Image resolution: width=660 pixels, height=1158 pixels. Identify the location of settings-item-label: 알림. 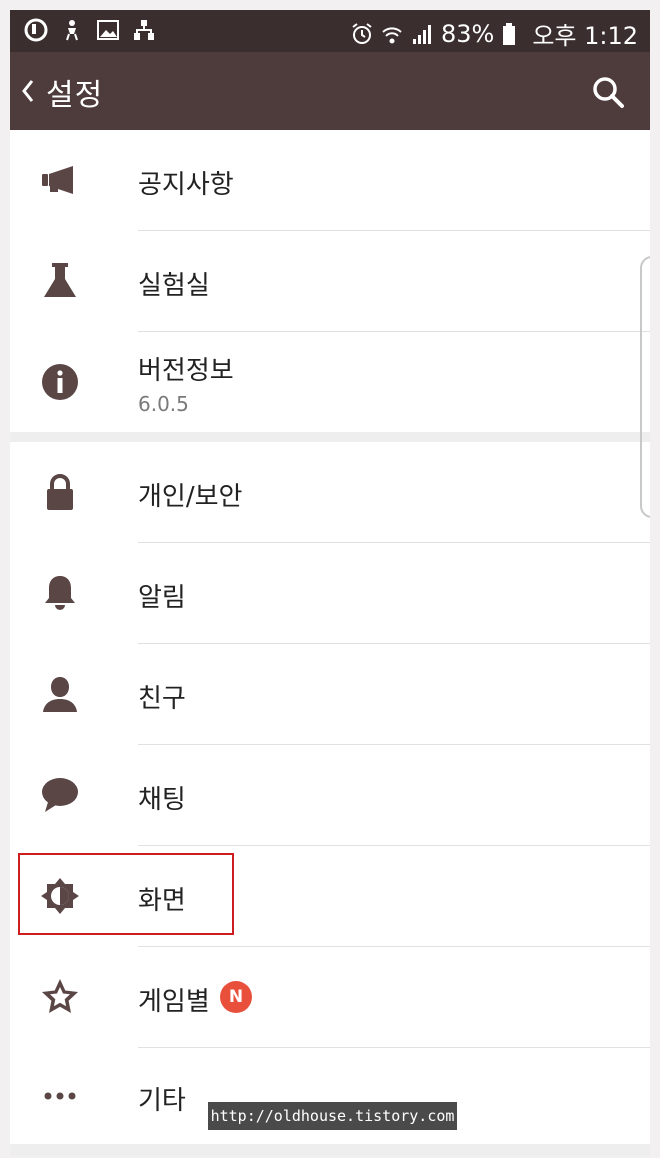
(162, 598).